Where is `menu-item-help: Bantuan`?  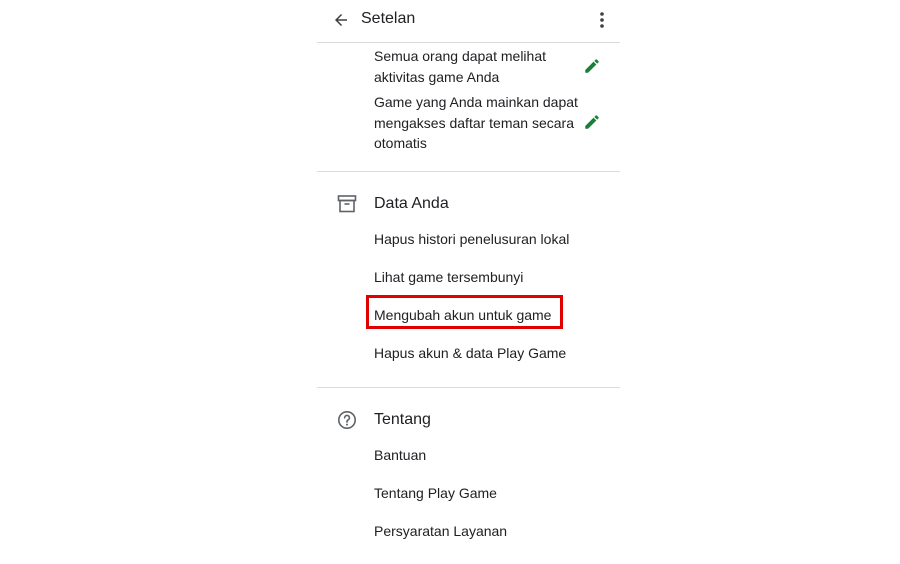
menu-item-help: Bantuan is located at coordinates (400, 455).